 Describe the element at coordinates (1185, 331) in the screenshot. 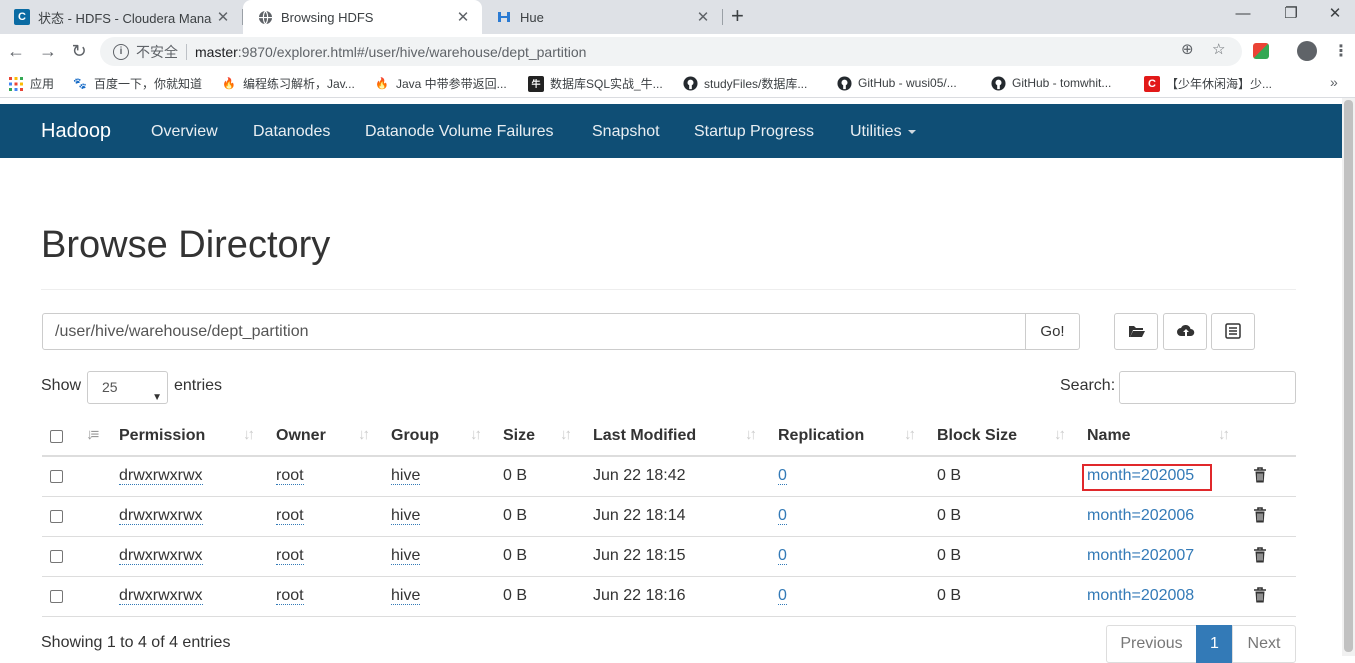

I see `upload-button` at that location.